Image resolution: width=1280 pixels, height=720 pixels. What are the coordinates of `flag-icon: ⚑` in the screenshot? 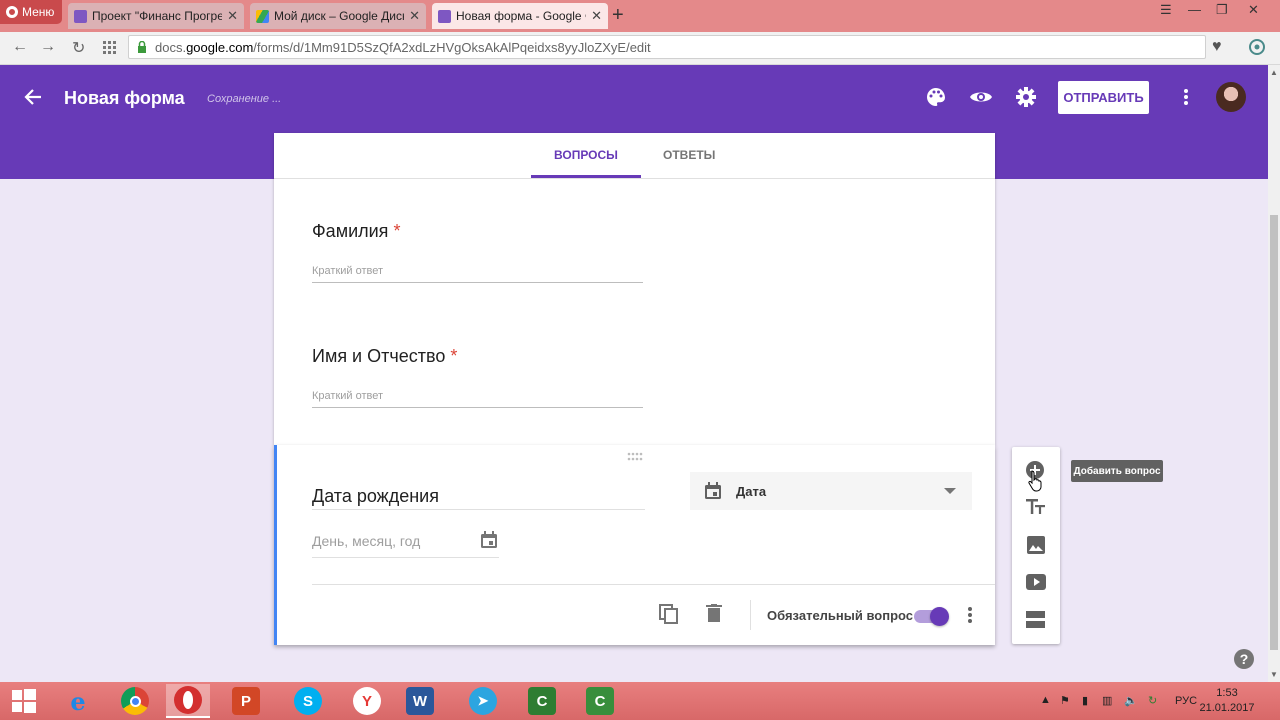 It's located at (1065, 700).